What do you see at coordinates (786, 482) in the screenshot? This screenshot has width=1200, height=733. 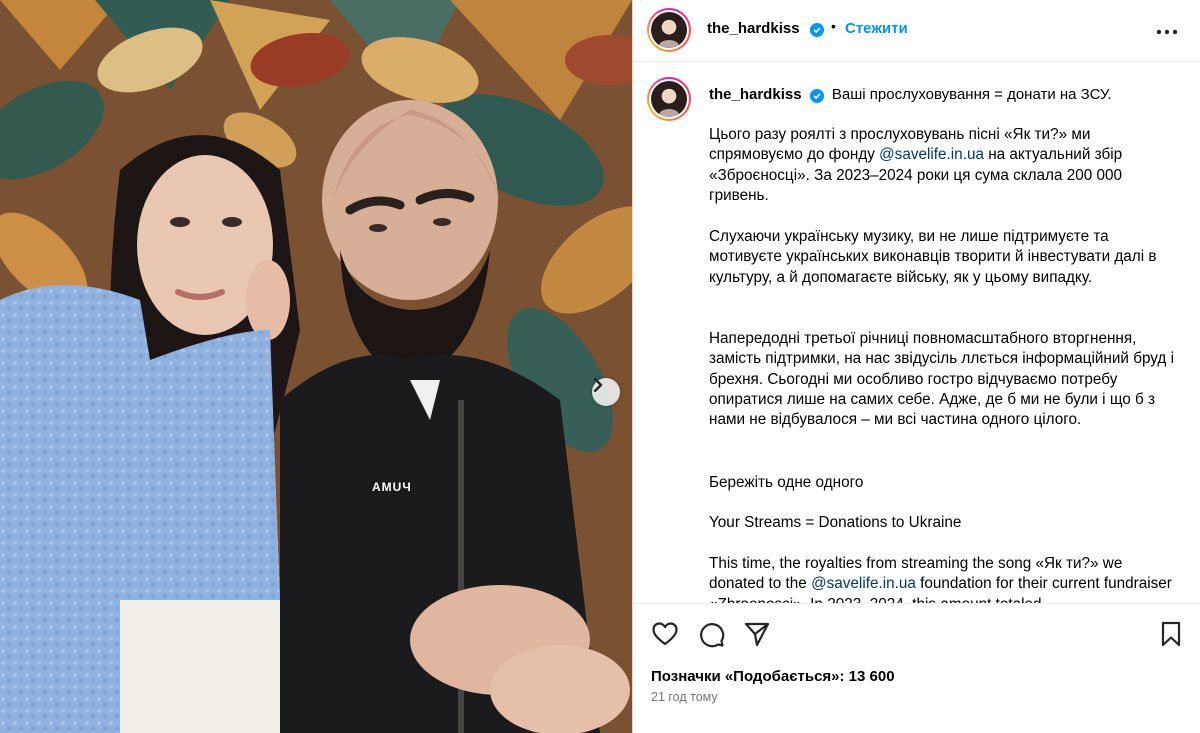 I see `caption-paragraph-4: Бережіть одне одного` at bounding box center [786, 482].